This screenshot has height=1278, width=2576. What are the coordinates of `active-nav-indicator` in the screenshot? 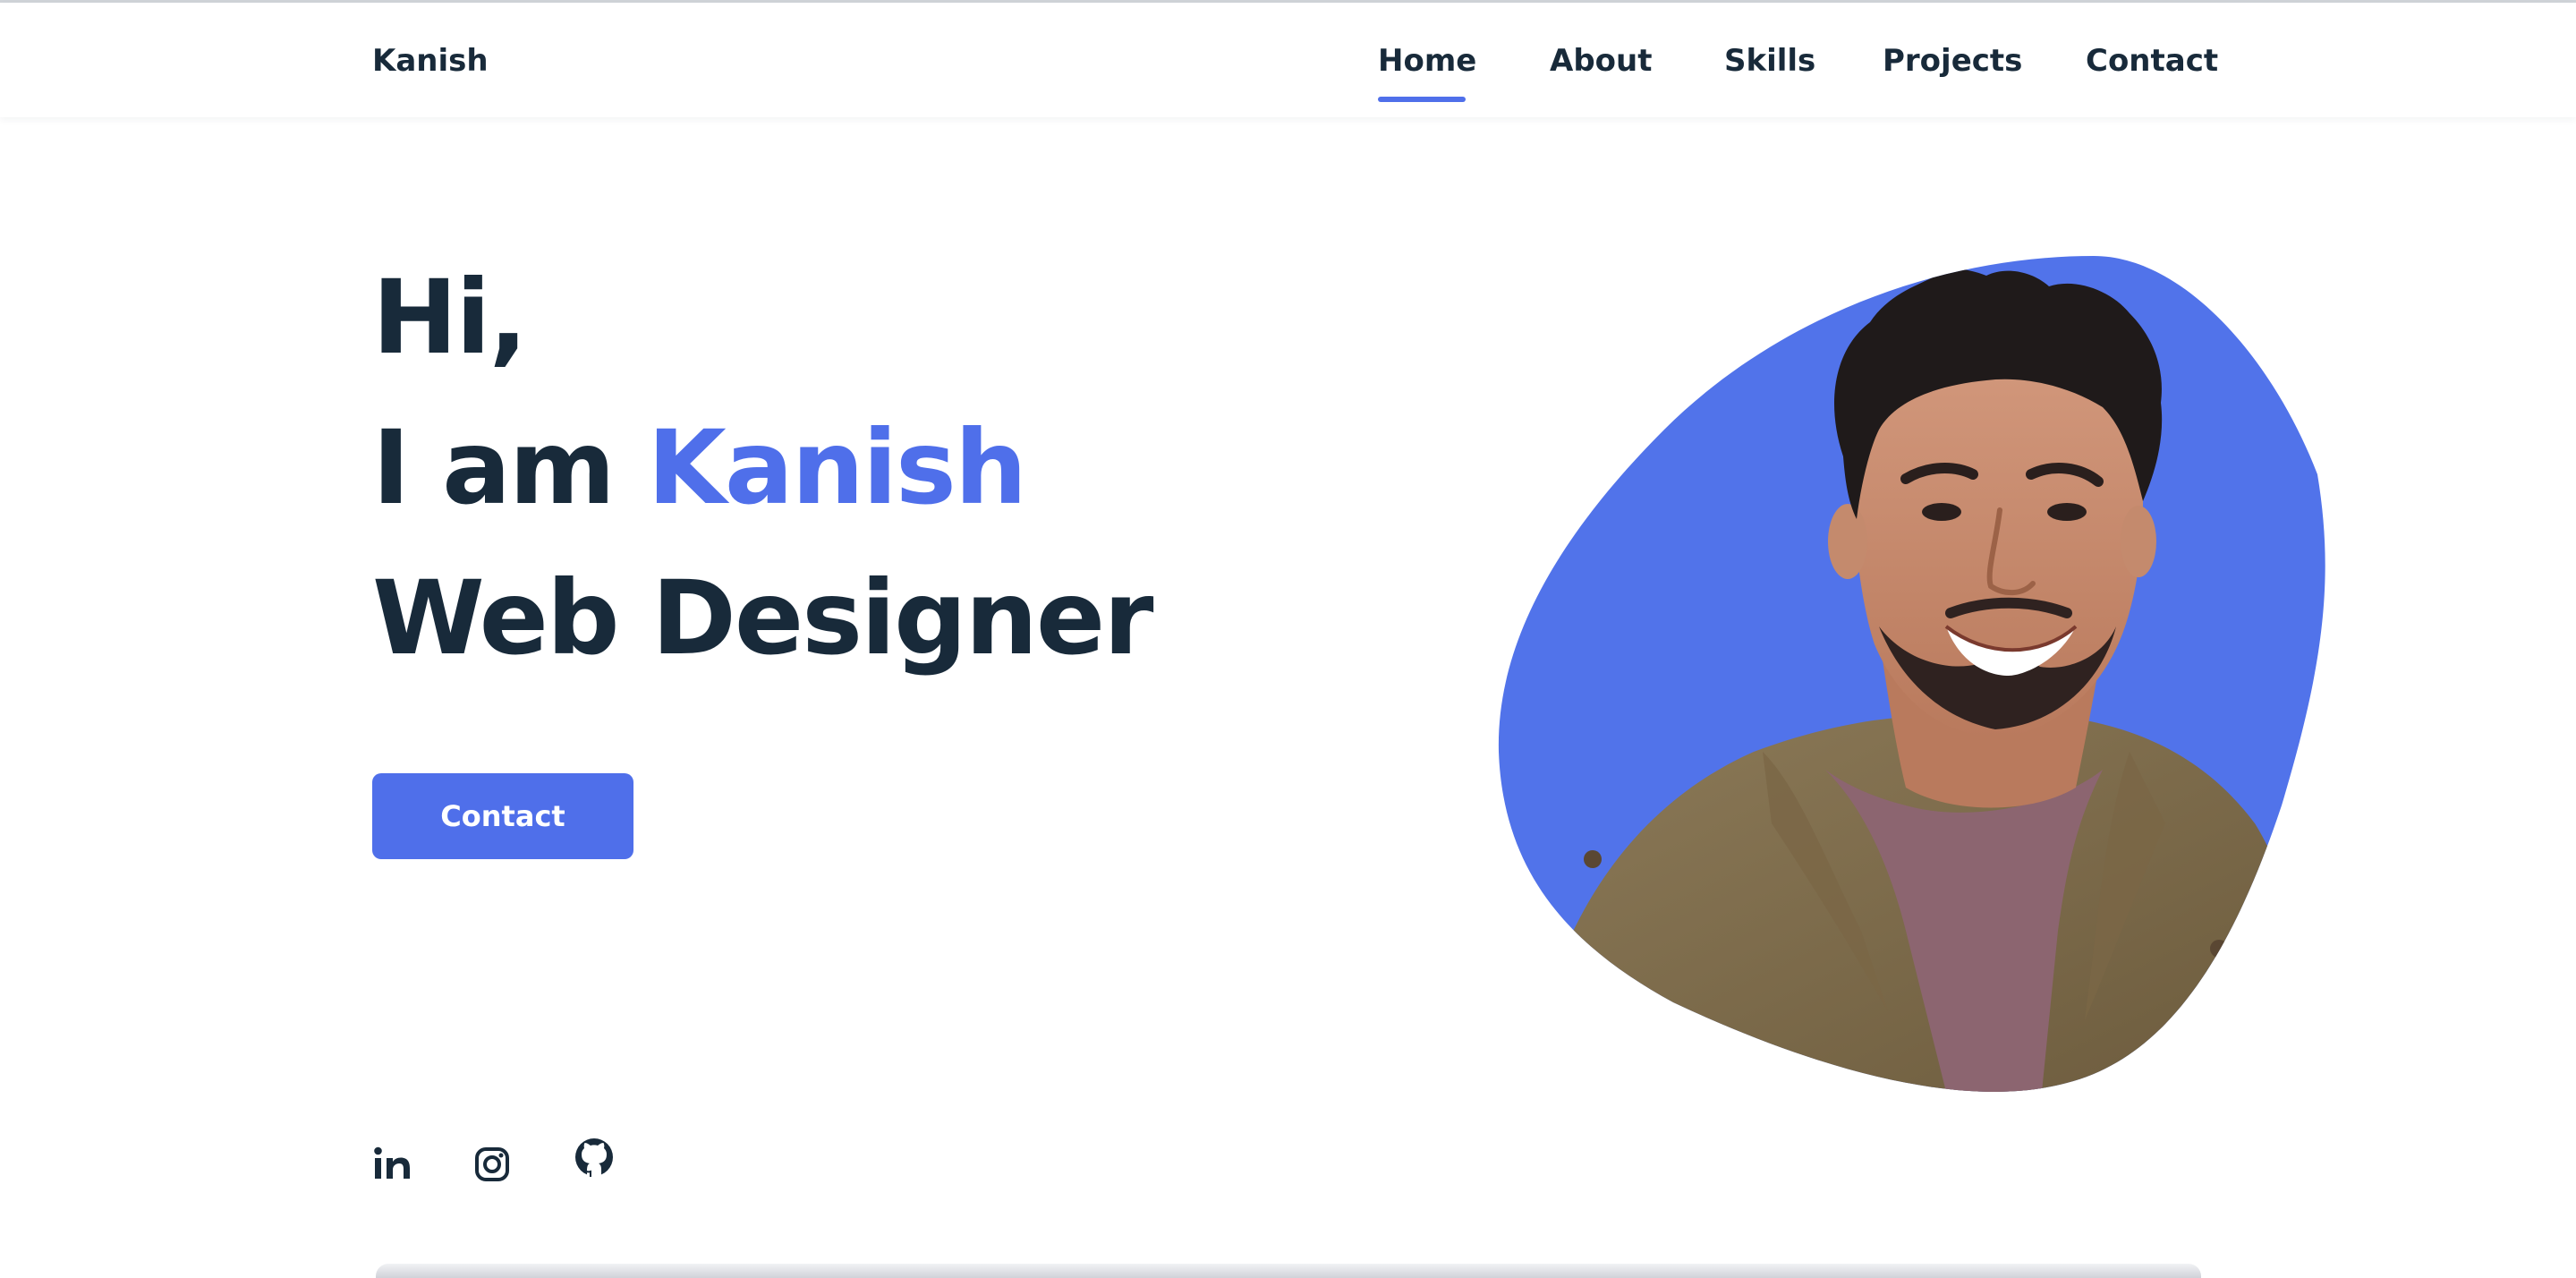 It's located at (1422, 99).